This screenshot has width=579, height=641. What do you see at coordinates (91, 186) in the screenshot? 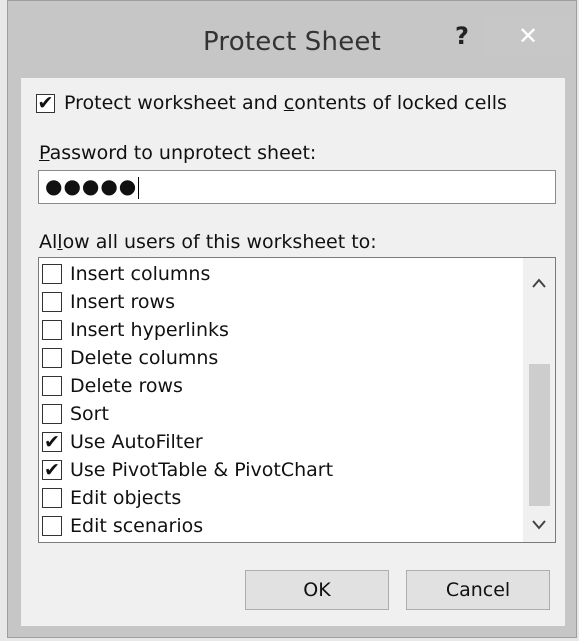
I see `password-value: ●●●●●` at bounding box center [91, 186].